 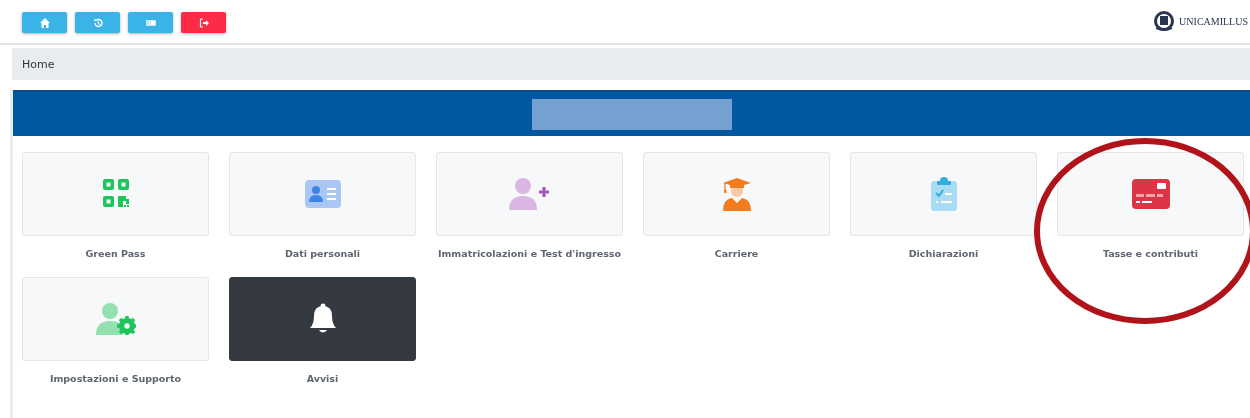 I want to click on tile-label: Impostazioni e Supporto, so click(x=115, y=378).